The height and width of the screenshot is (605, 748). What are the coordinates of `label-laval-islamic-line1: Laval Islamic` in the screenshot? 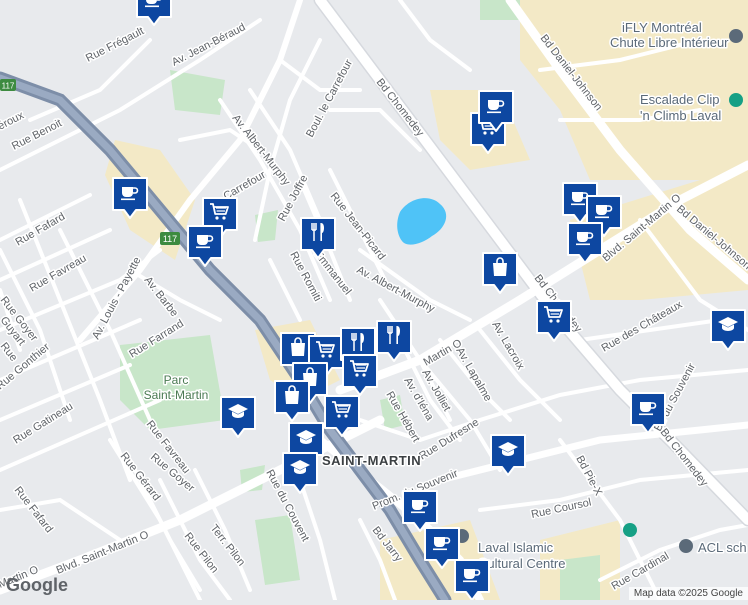 It's located at (516, 547).